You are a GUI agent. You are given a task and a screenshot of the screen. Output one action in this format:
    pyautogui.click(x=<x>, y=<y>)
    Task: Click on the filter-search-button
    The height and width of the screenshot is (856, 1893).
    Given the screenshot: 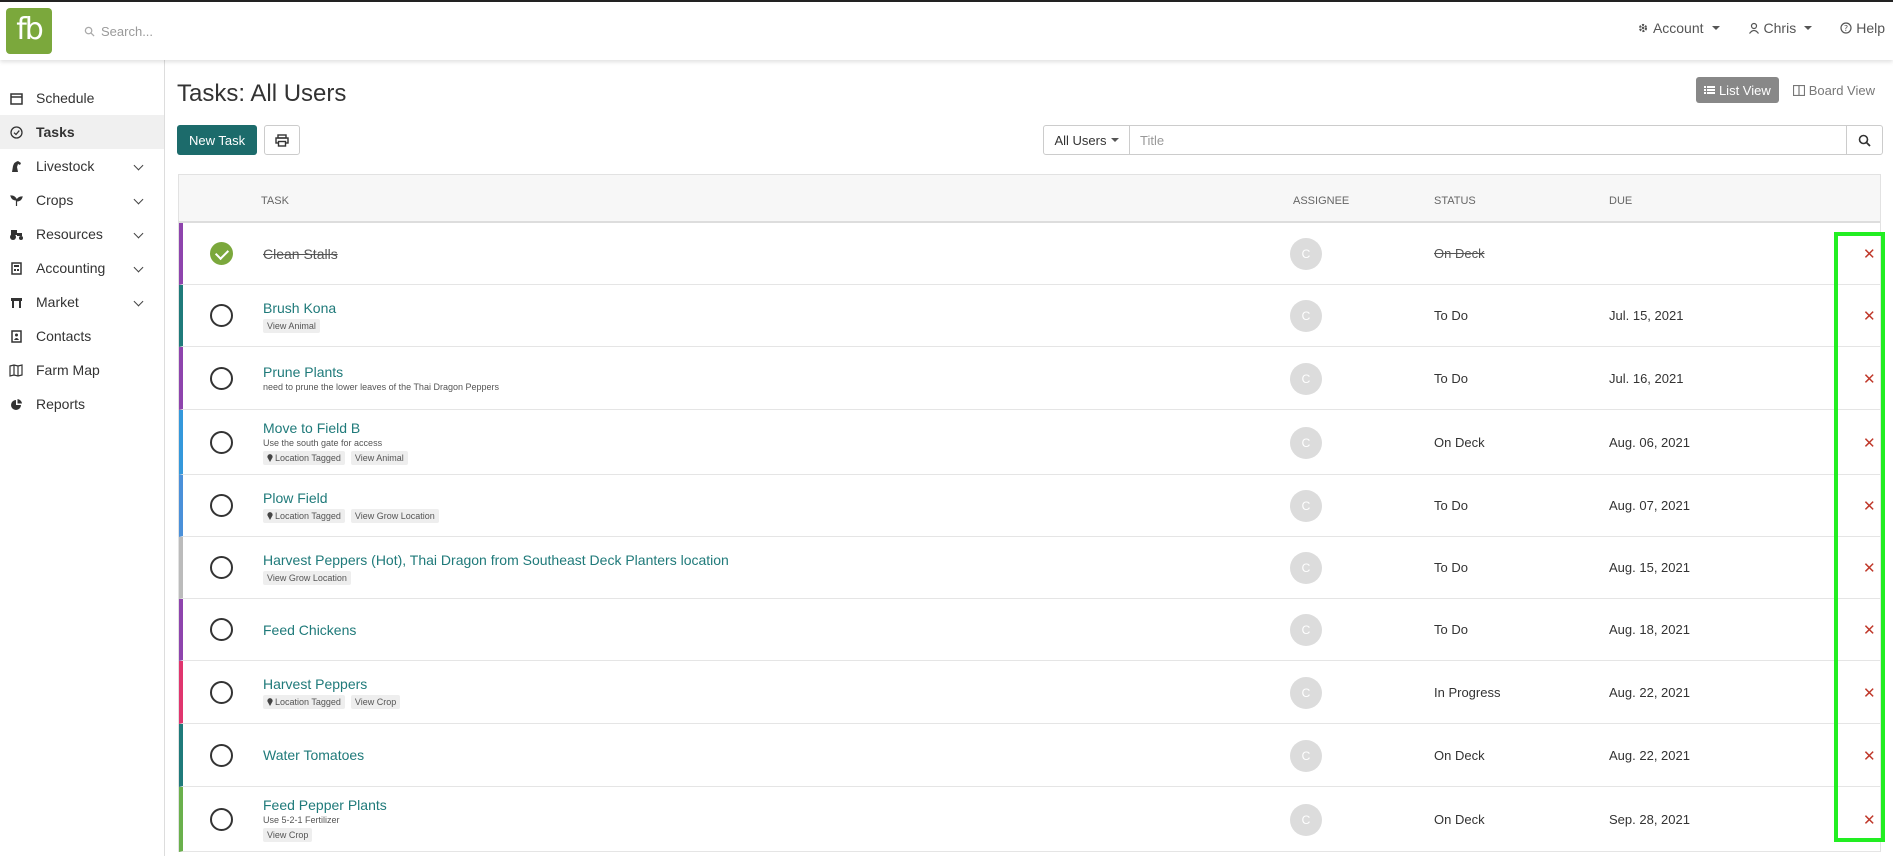 What is the action you would take?
    pyautogui.click(x=1864, y=140)
    